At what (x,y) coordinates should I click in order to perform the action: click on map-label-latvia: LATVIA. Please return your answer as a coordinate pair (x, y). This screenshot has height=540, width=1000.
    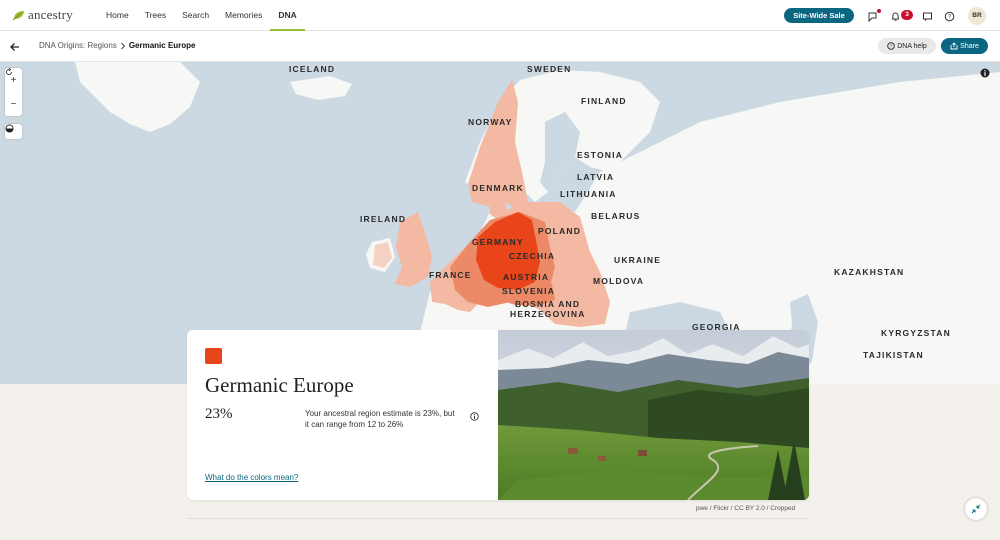
    Looking at the image, I should click on (596, 177).